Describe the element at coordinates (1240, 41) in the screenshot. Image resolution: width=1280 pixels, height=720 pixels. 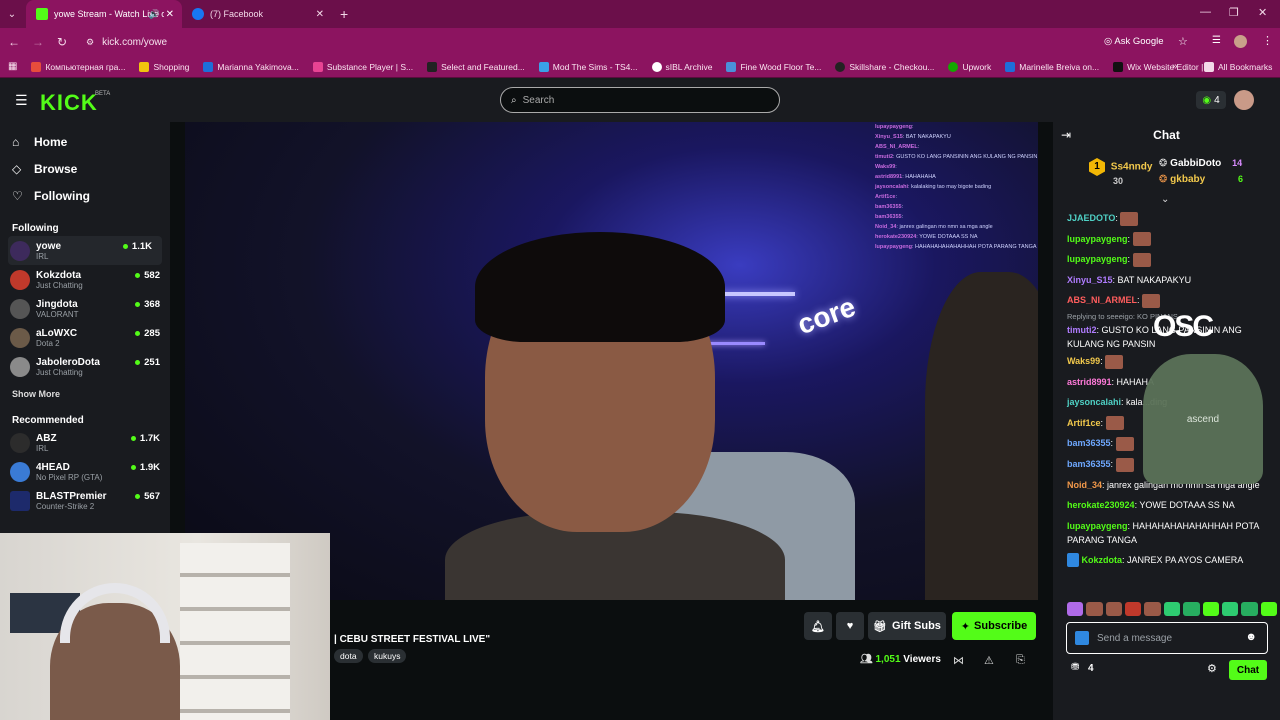
I see `profile-avatar-icon` at that location.